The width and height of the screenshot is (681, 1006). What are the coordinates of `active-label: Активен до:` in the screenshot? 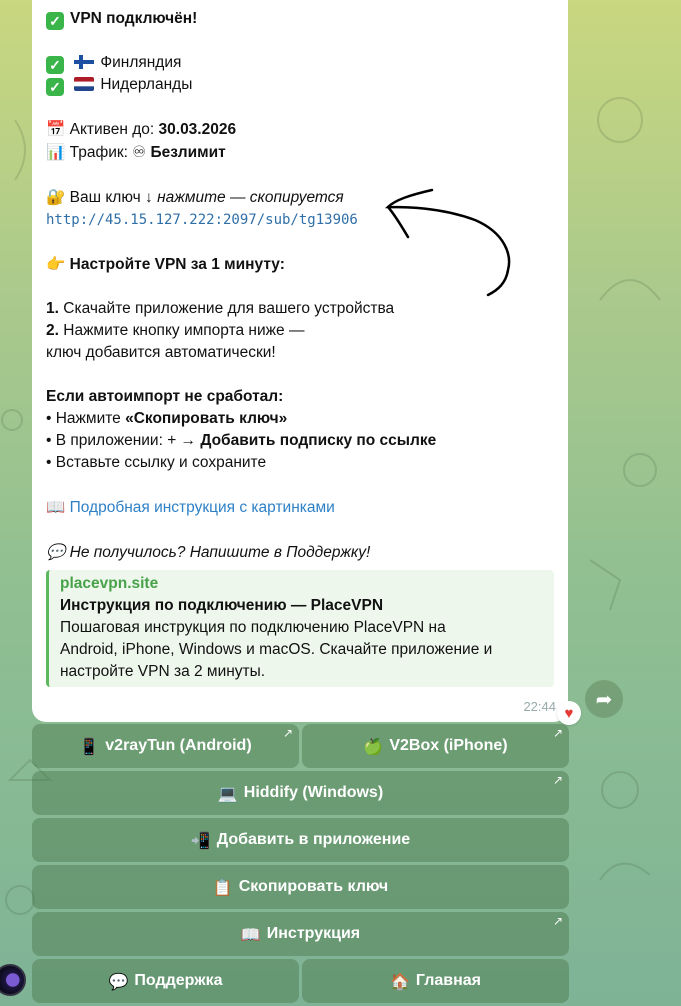 It's located at (112, 129).